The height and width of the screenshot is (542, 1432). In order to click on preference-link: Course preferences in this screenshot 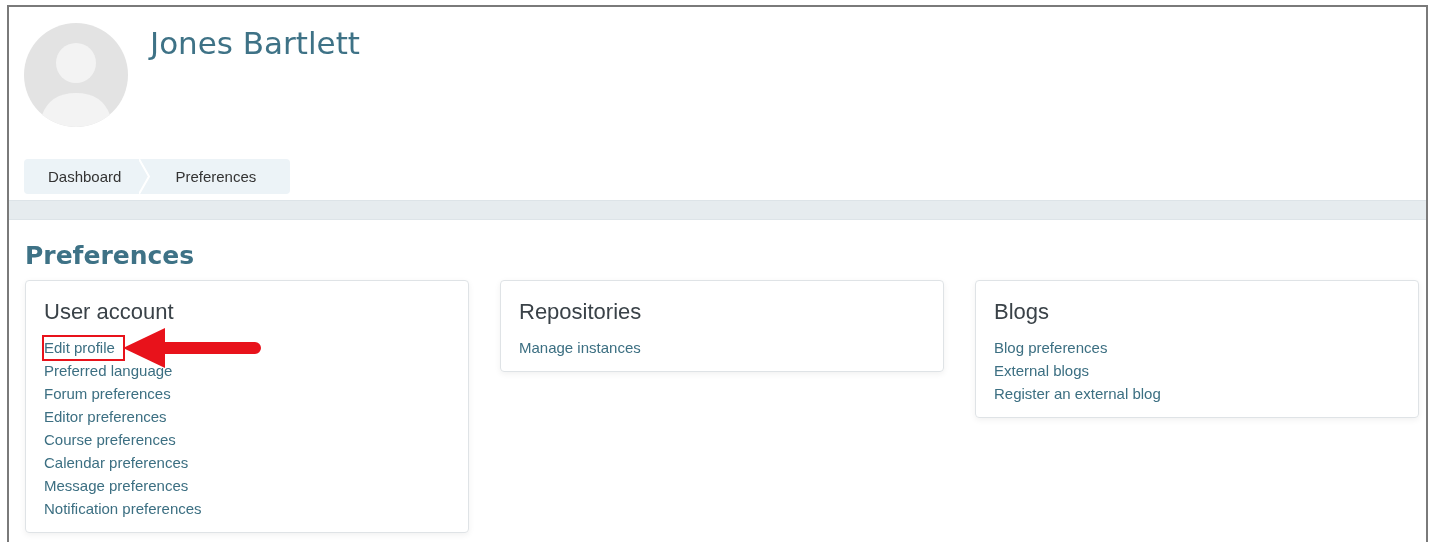, I will do `click(110, 439)`.